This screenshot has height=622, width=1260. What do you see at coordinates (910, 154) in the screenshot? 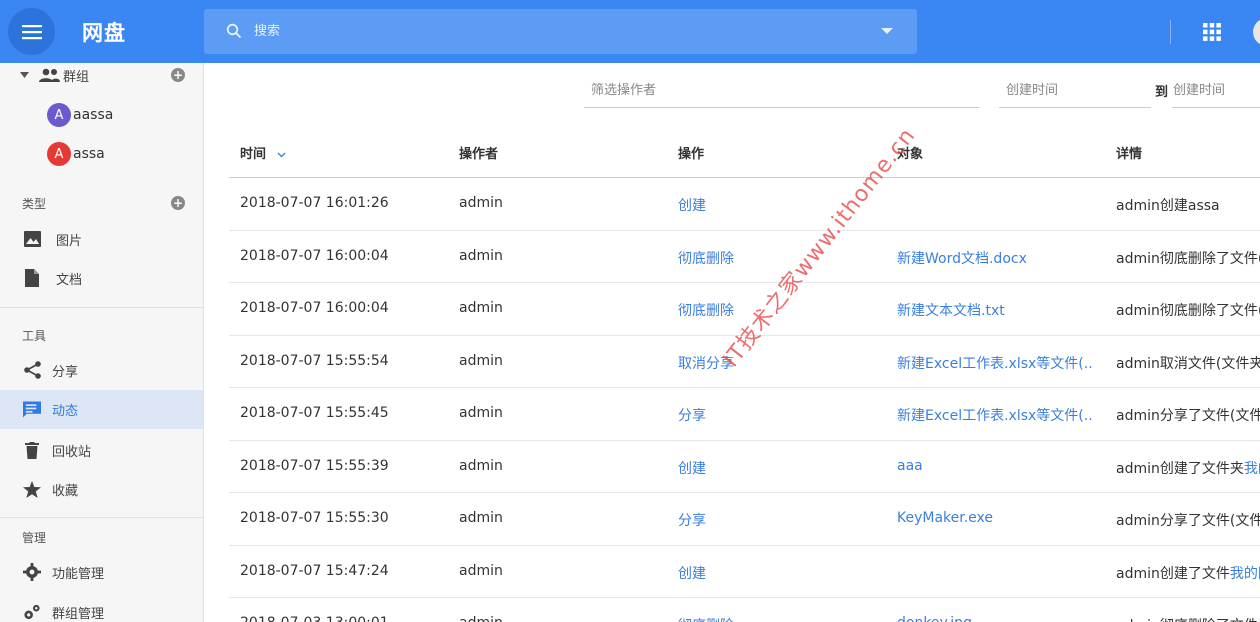
I see `column-header-object: 对象` at bounding box center [910, 154].